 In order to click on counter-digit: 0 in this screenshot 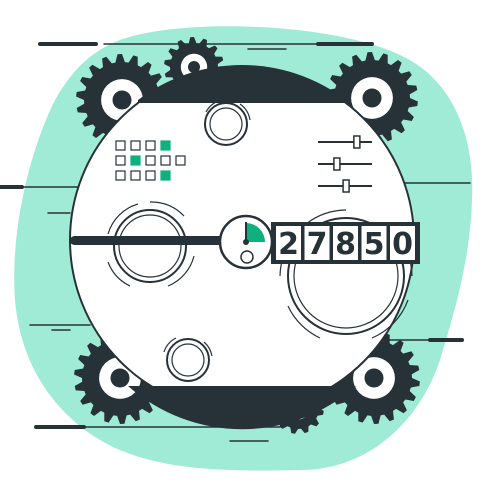, I will do `click(402, 244)`.